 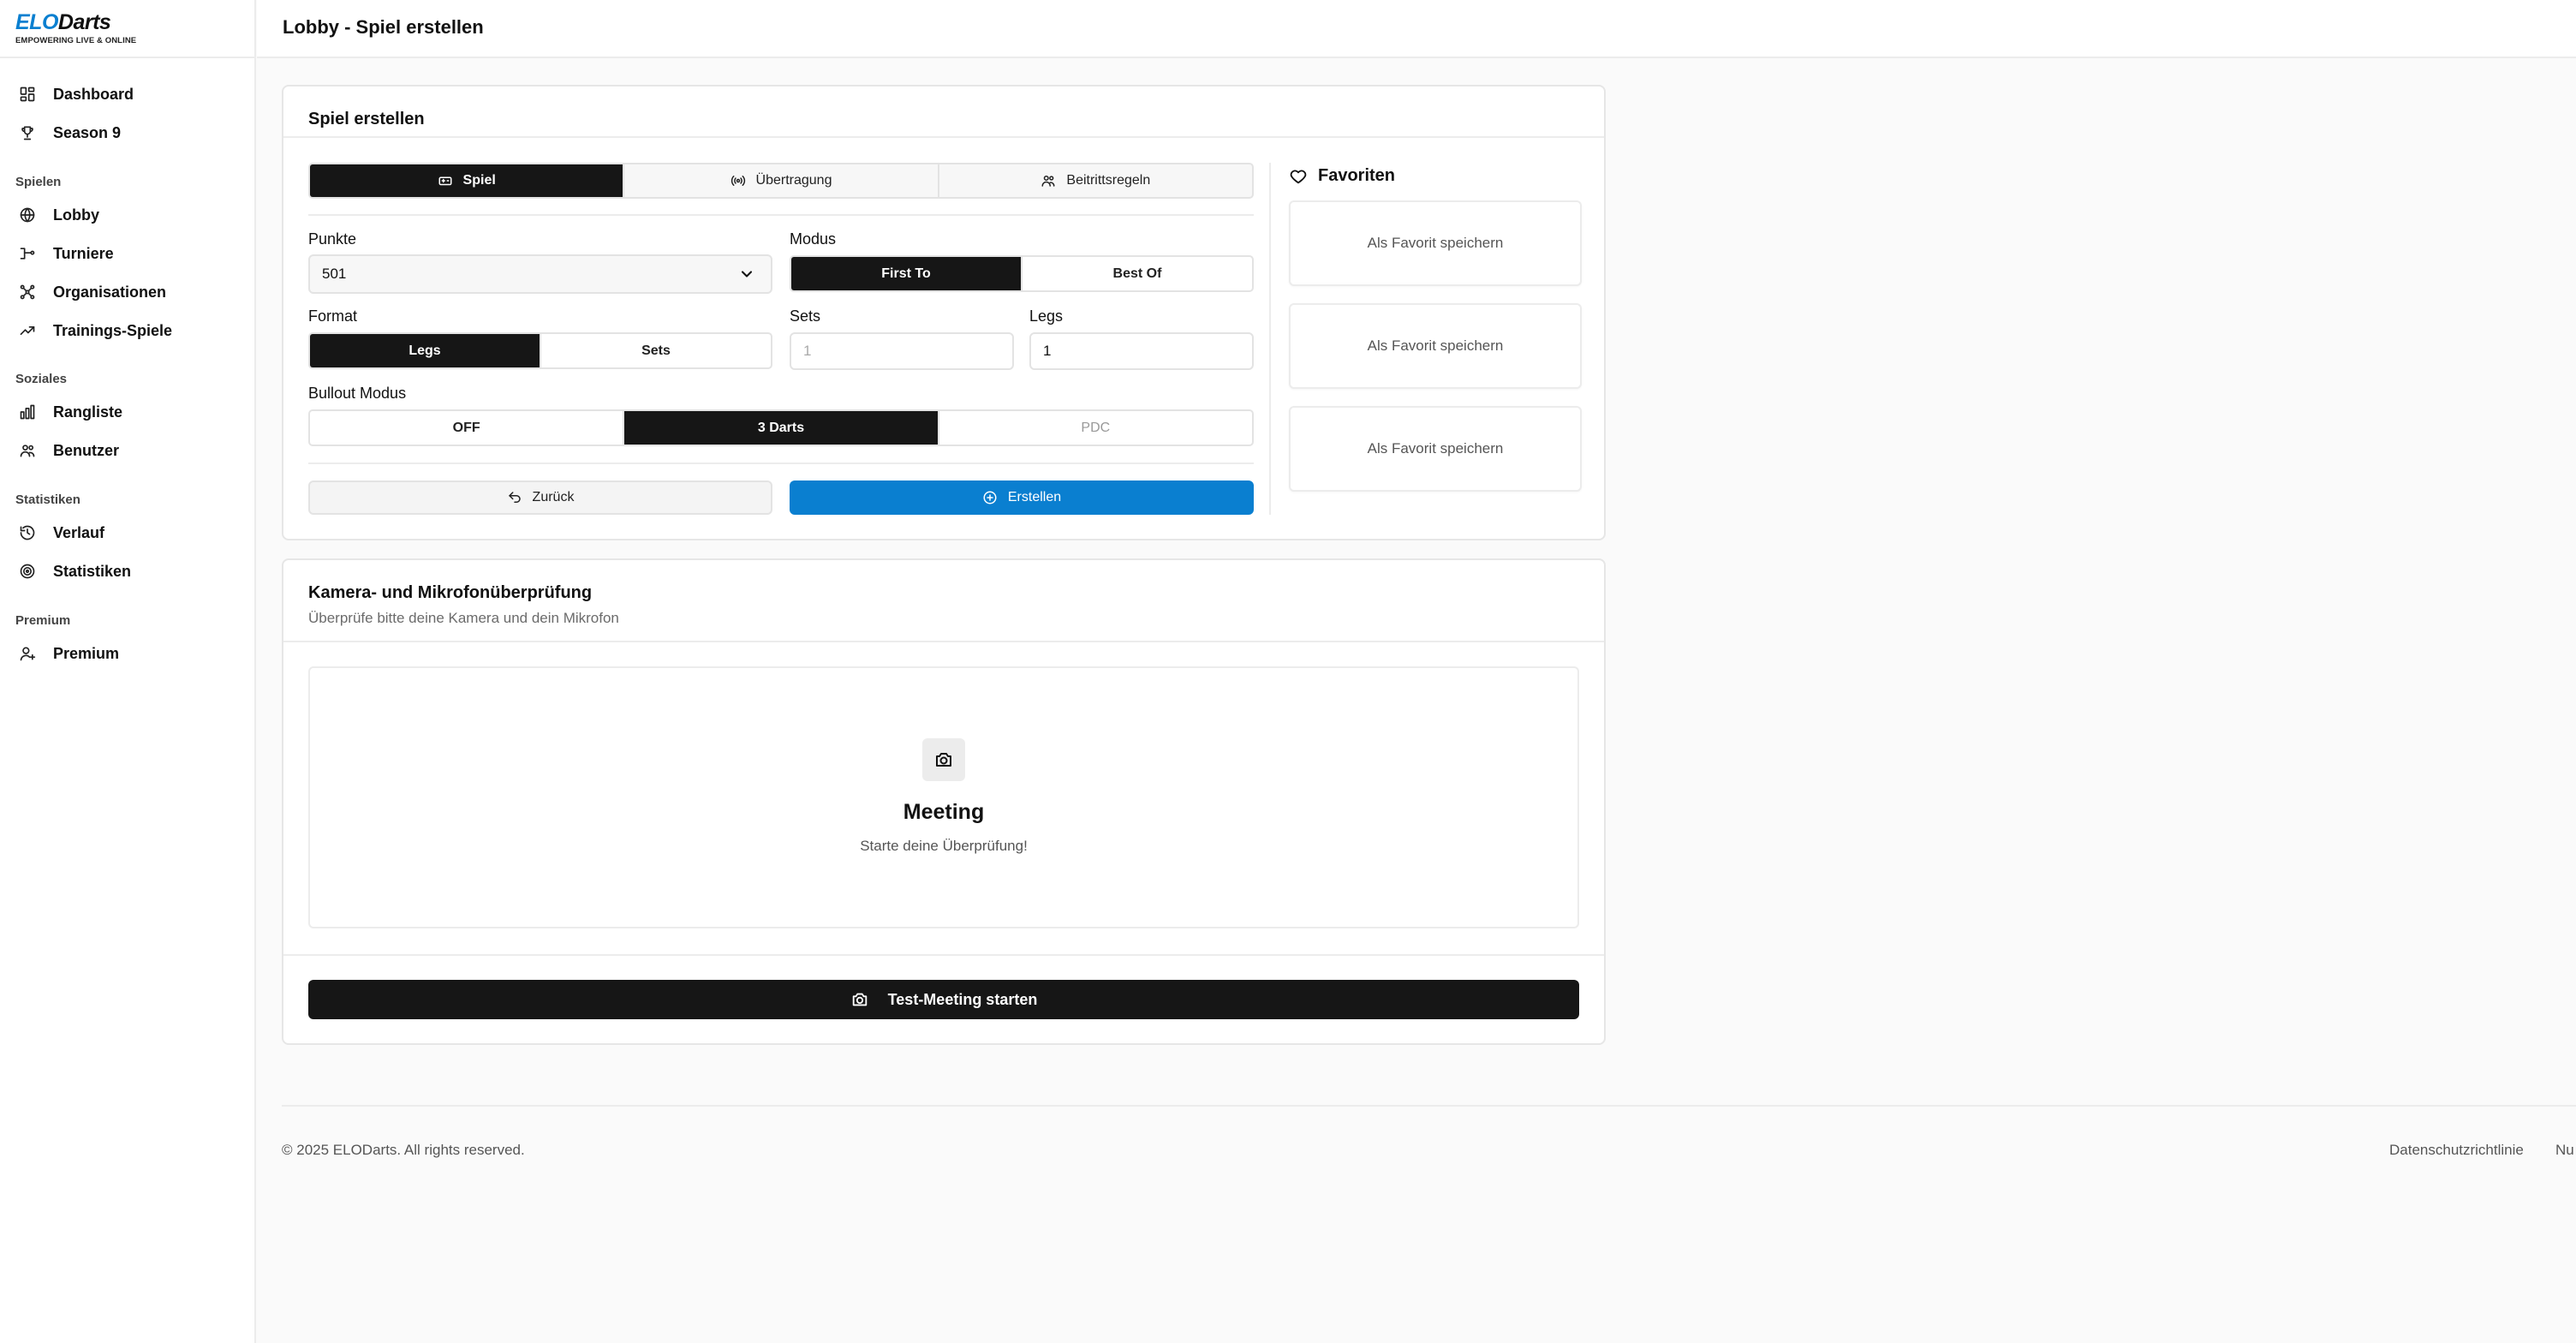 I want to click on sidebar-item-organisationen: Organisationen, so click(x=93, y=292).